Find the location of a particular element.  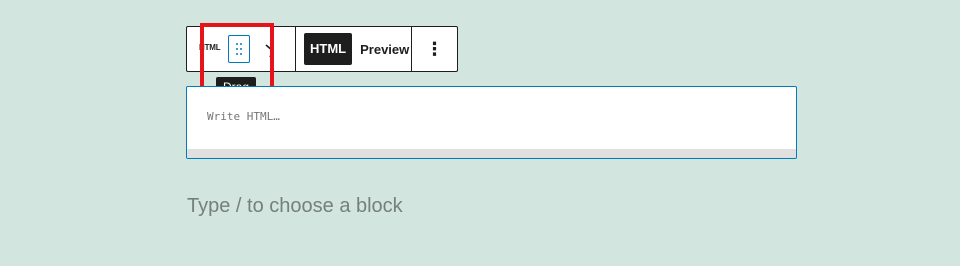

drag-dots-icon is located at coordinates (239, 49).